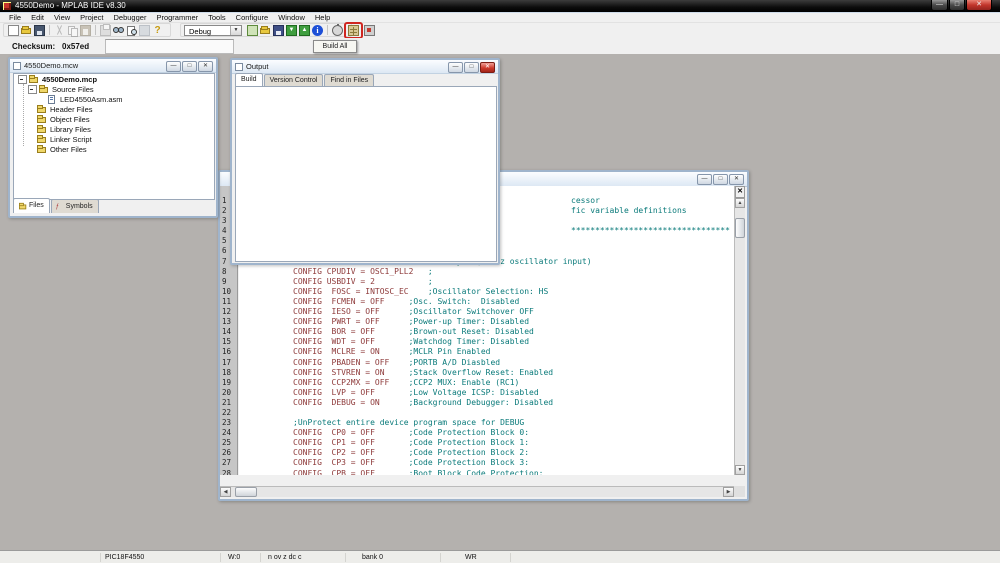 The width and height of the screenshot is (1000, 563). What do you see at coordinates (51, 65) in the screenshot?
I see `project-window-title: 4550Demo.mcw` at bounding box center [51, 65].